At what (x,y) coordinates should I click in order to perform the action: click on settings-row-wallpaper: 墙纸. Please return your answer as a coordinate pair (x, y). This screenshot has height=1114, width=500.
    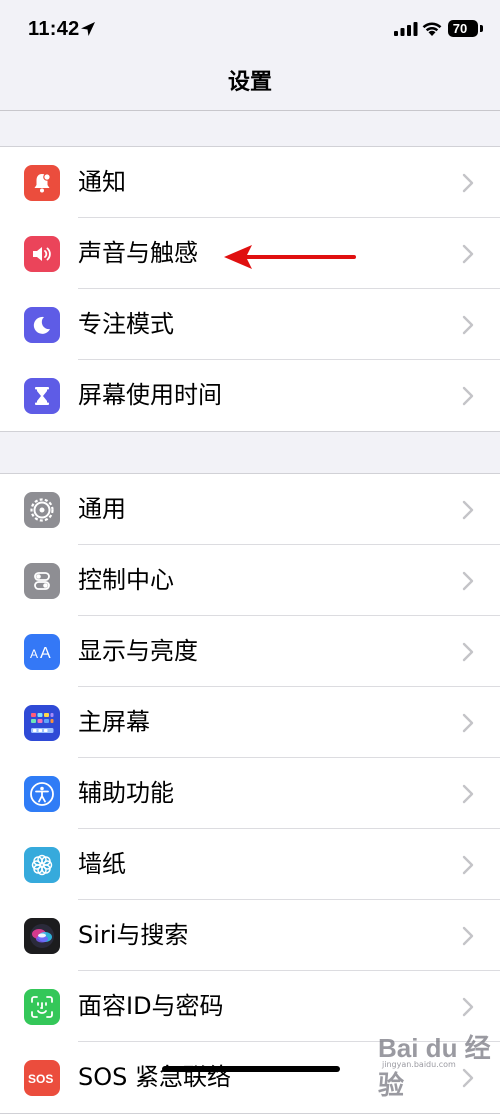
    Looking at the image, I should click on (250, 864).